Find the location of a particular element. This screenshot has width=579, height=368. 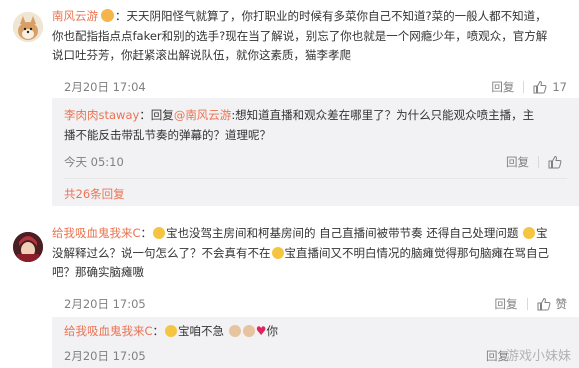

like-count: 17 is located at coordinates (559, 87).